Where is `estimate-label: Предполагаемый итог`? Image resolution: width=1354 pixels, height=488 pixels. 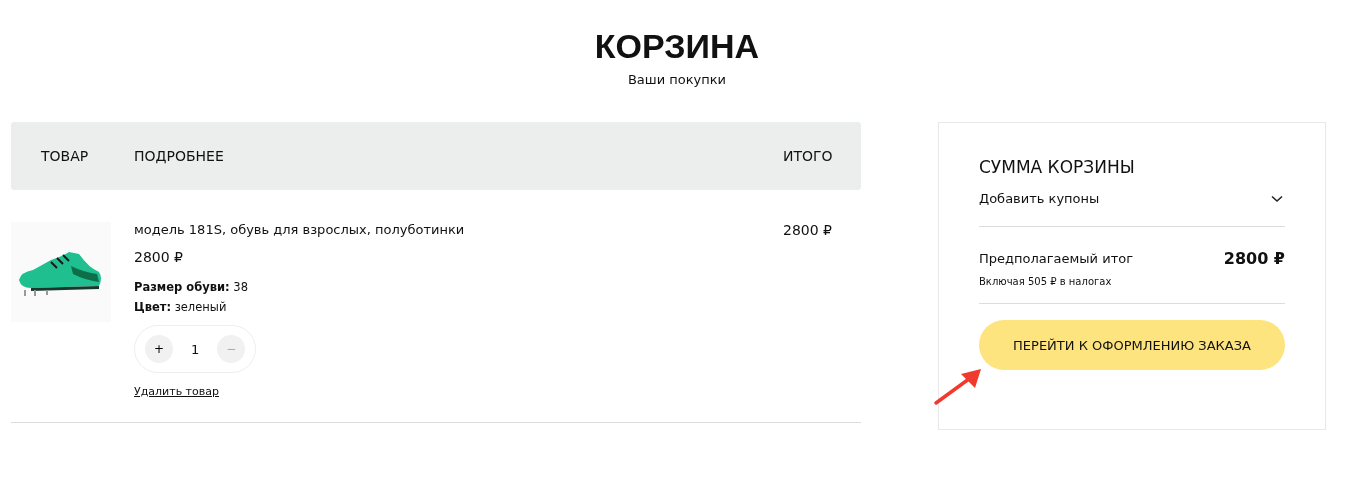
estimate-label: Предполагаемый итог is located at coordinates (1056, 258).